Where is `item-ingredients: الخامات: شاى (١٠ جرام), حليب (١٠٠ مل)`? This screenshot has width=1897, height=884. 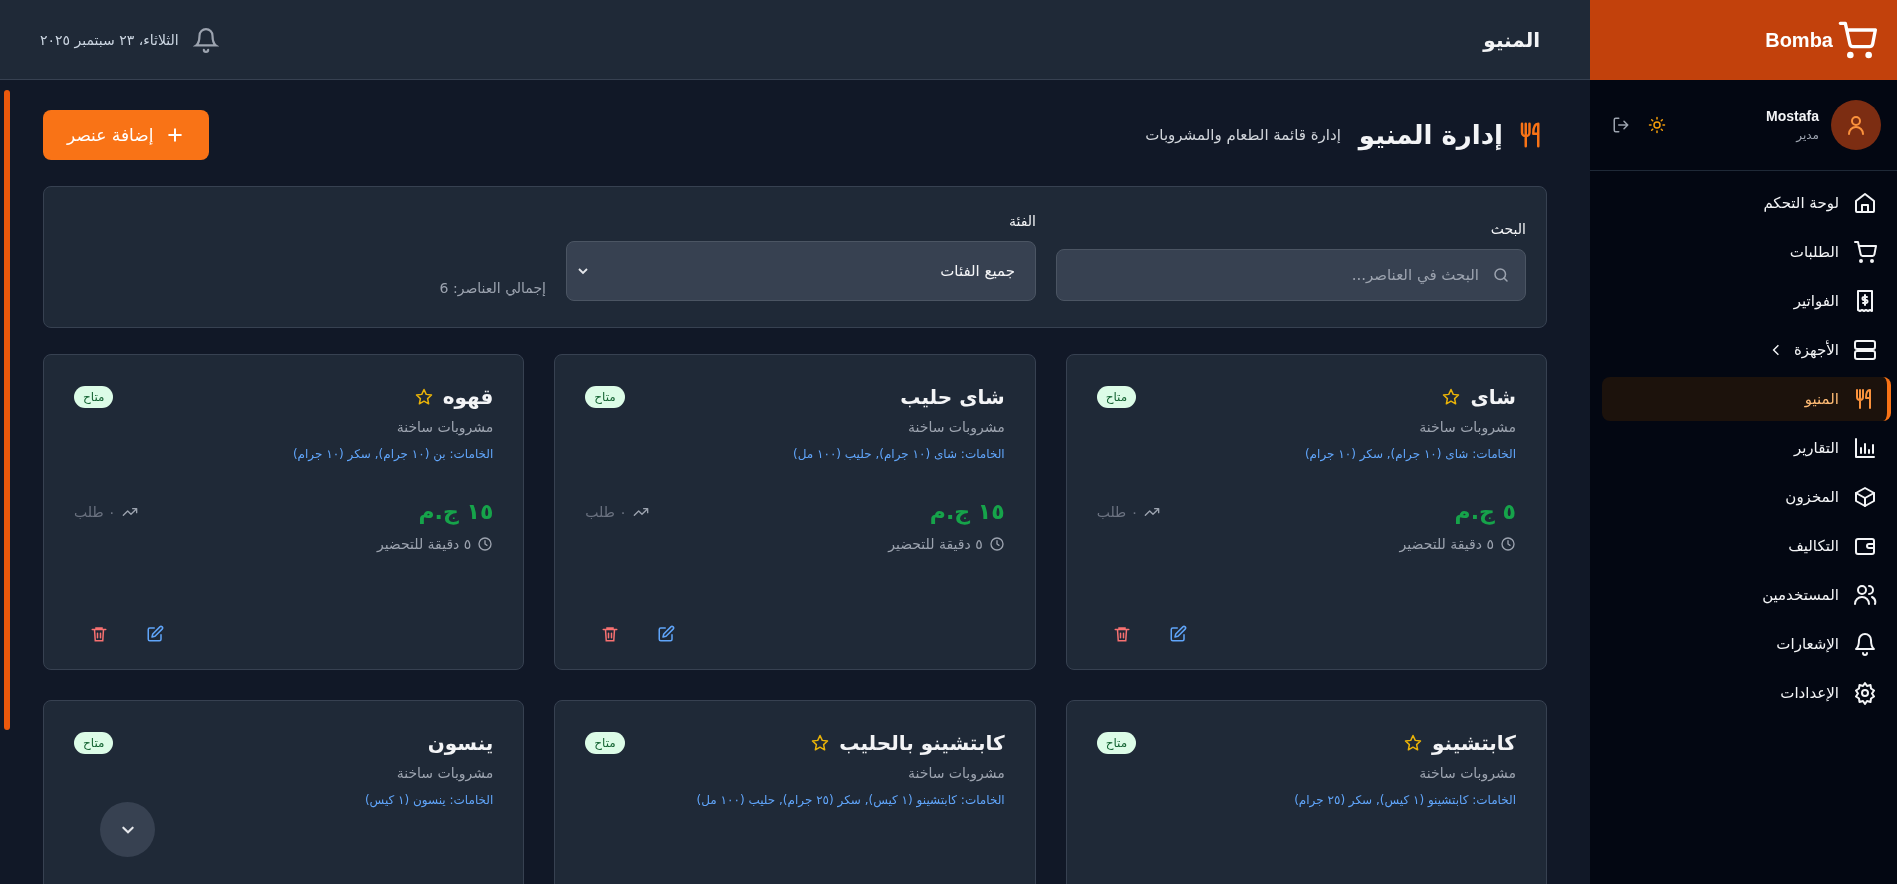
item-ingredients: الخامات: شاى (١٠ جرام), حليب (١٠٠ مل) is located at coordinates (898, 454).